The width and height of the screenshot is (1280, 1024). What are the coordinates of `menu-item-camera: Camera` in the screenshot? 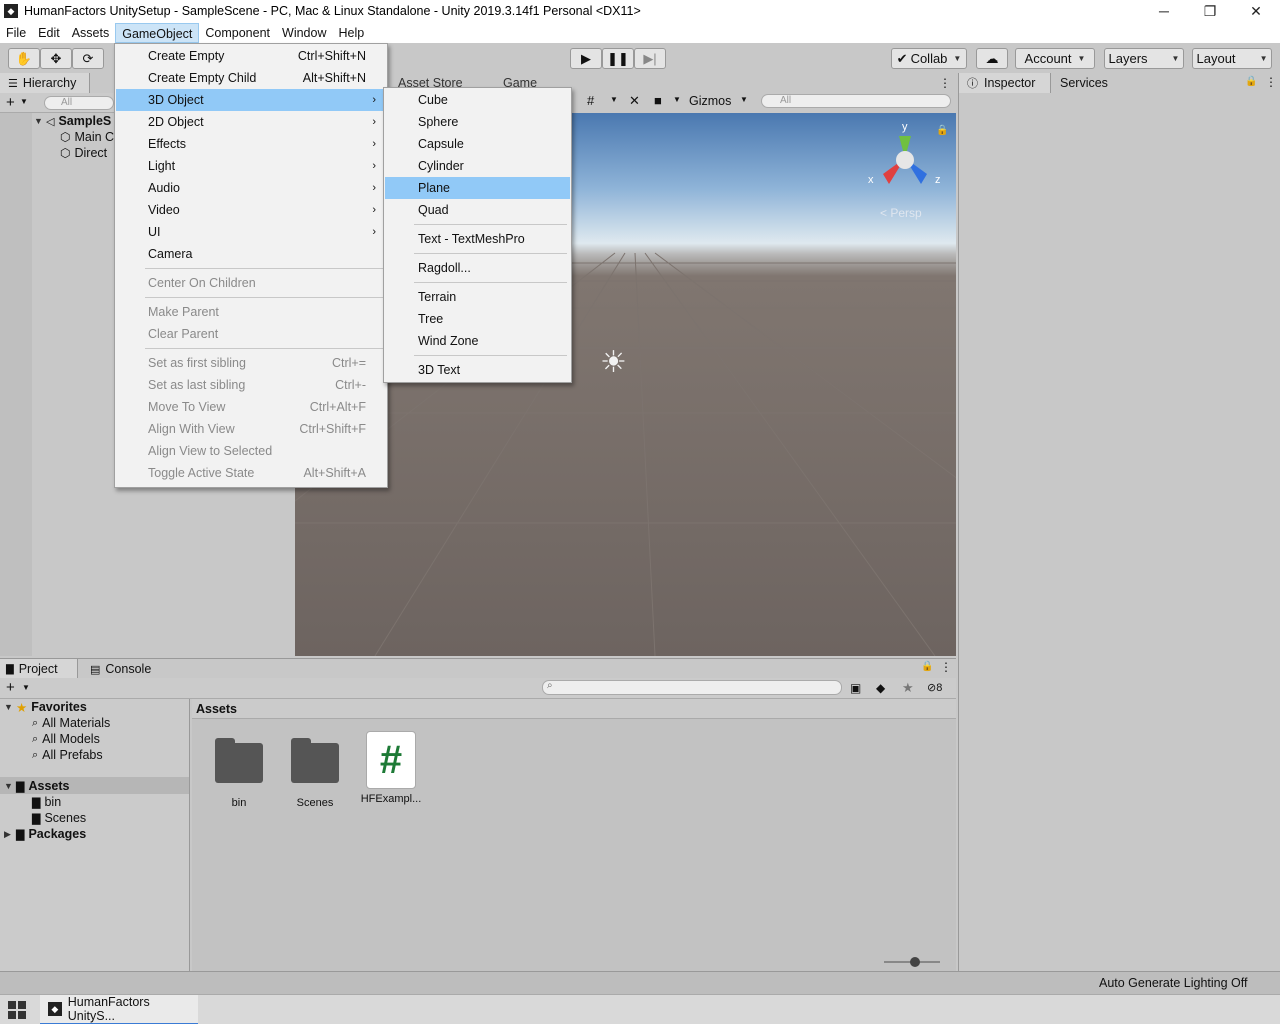 It's located at (251, 254).